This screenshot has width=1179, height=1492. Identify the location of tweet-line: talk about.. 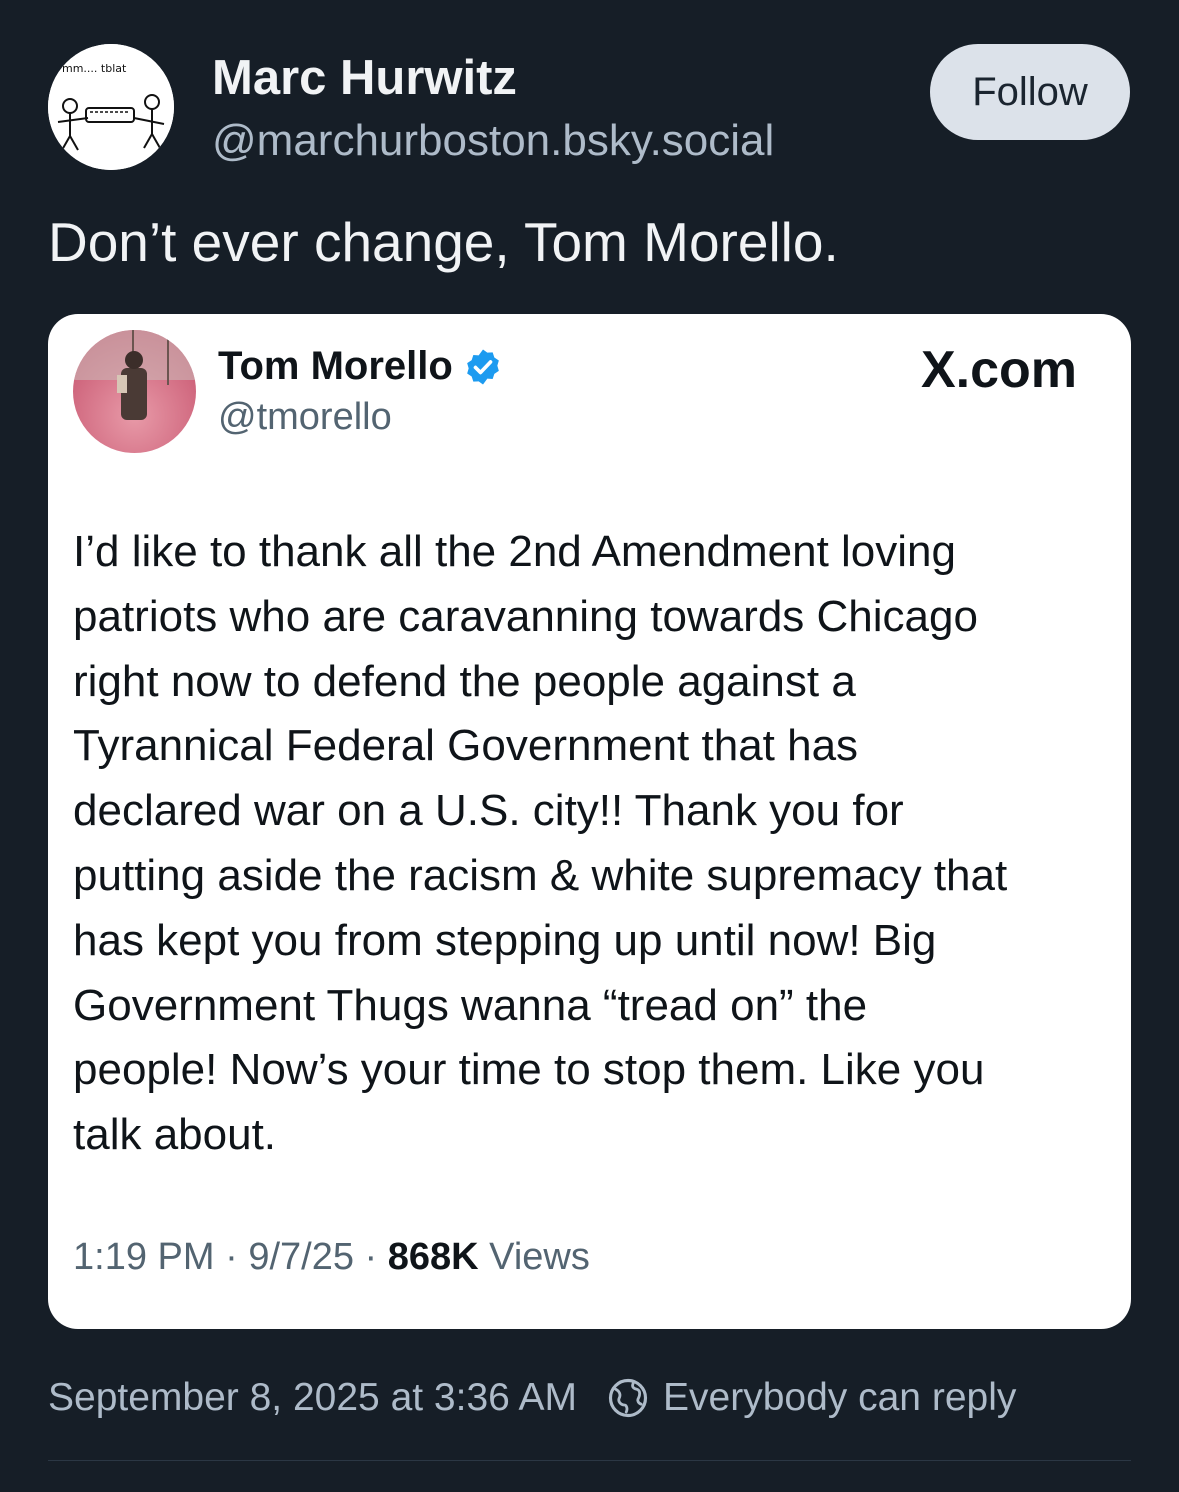
(175, 1135).